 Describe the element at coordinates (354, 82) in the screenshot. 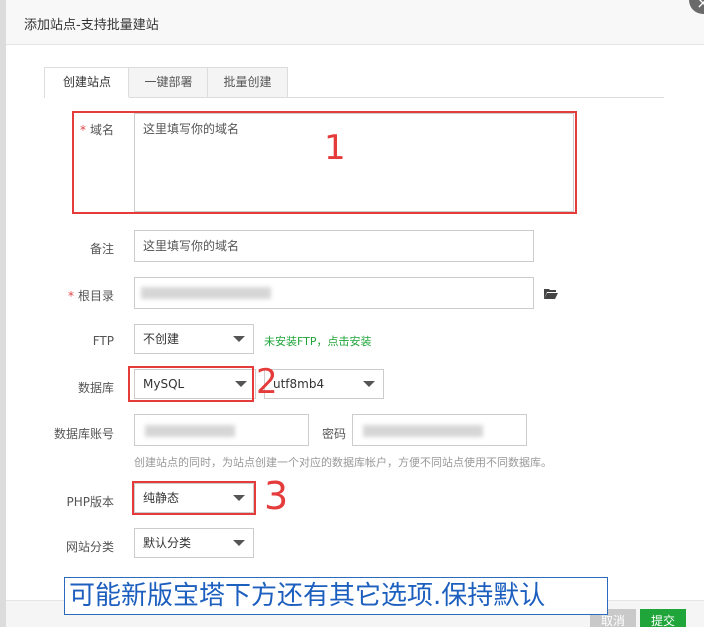

I see `tab-bar: 创建站点 一键部署 批量创建` at that location.